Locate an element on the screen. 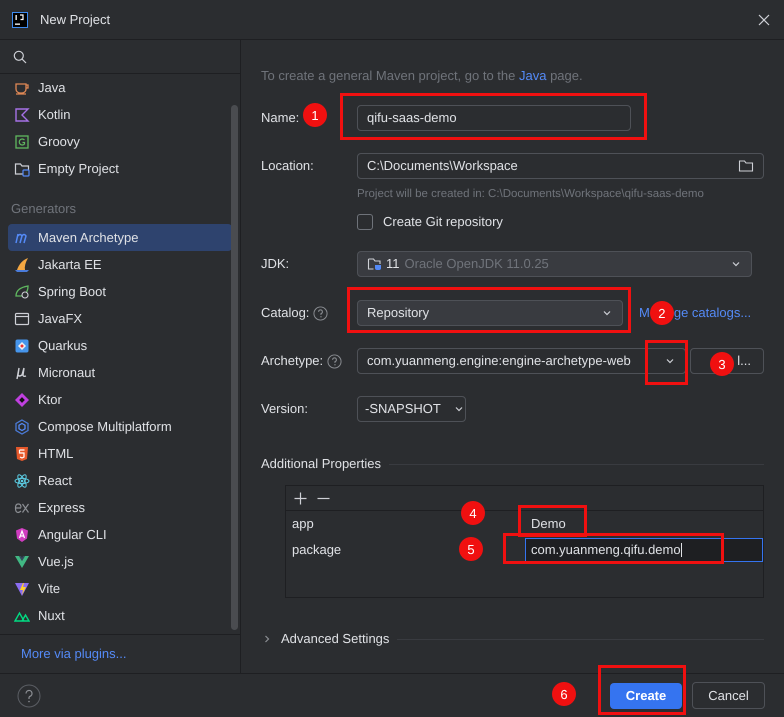  field-label: JDK: is located at coordinates (275, 264).